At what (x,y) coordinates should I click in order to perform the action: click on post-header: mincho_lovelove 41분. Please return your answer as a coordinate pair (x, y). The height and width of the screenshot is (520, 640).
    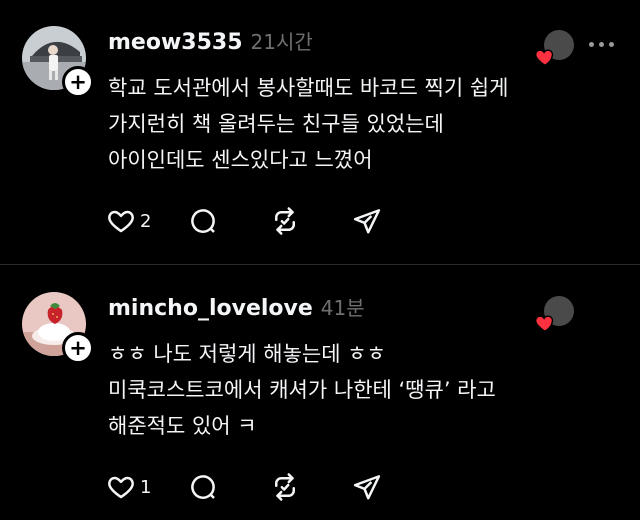
    Looking at the image, I should click on (236, 309).